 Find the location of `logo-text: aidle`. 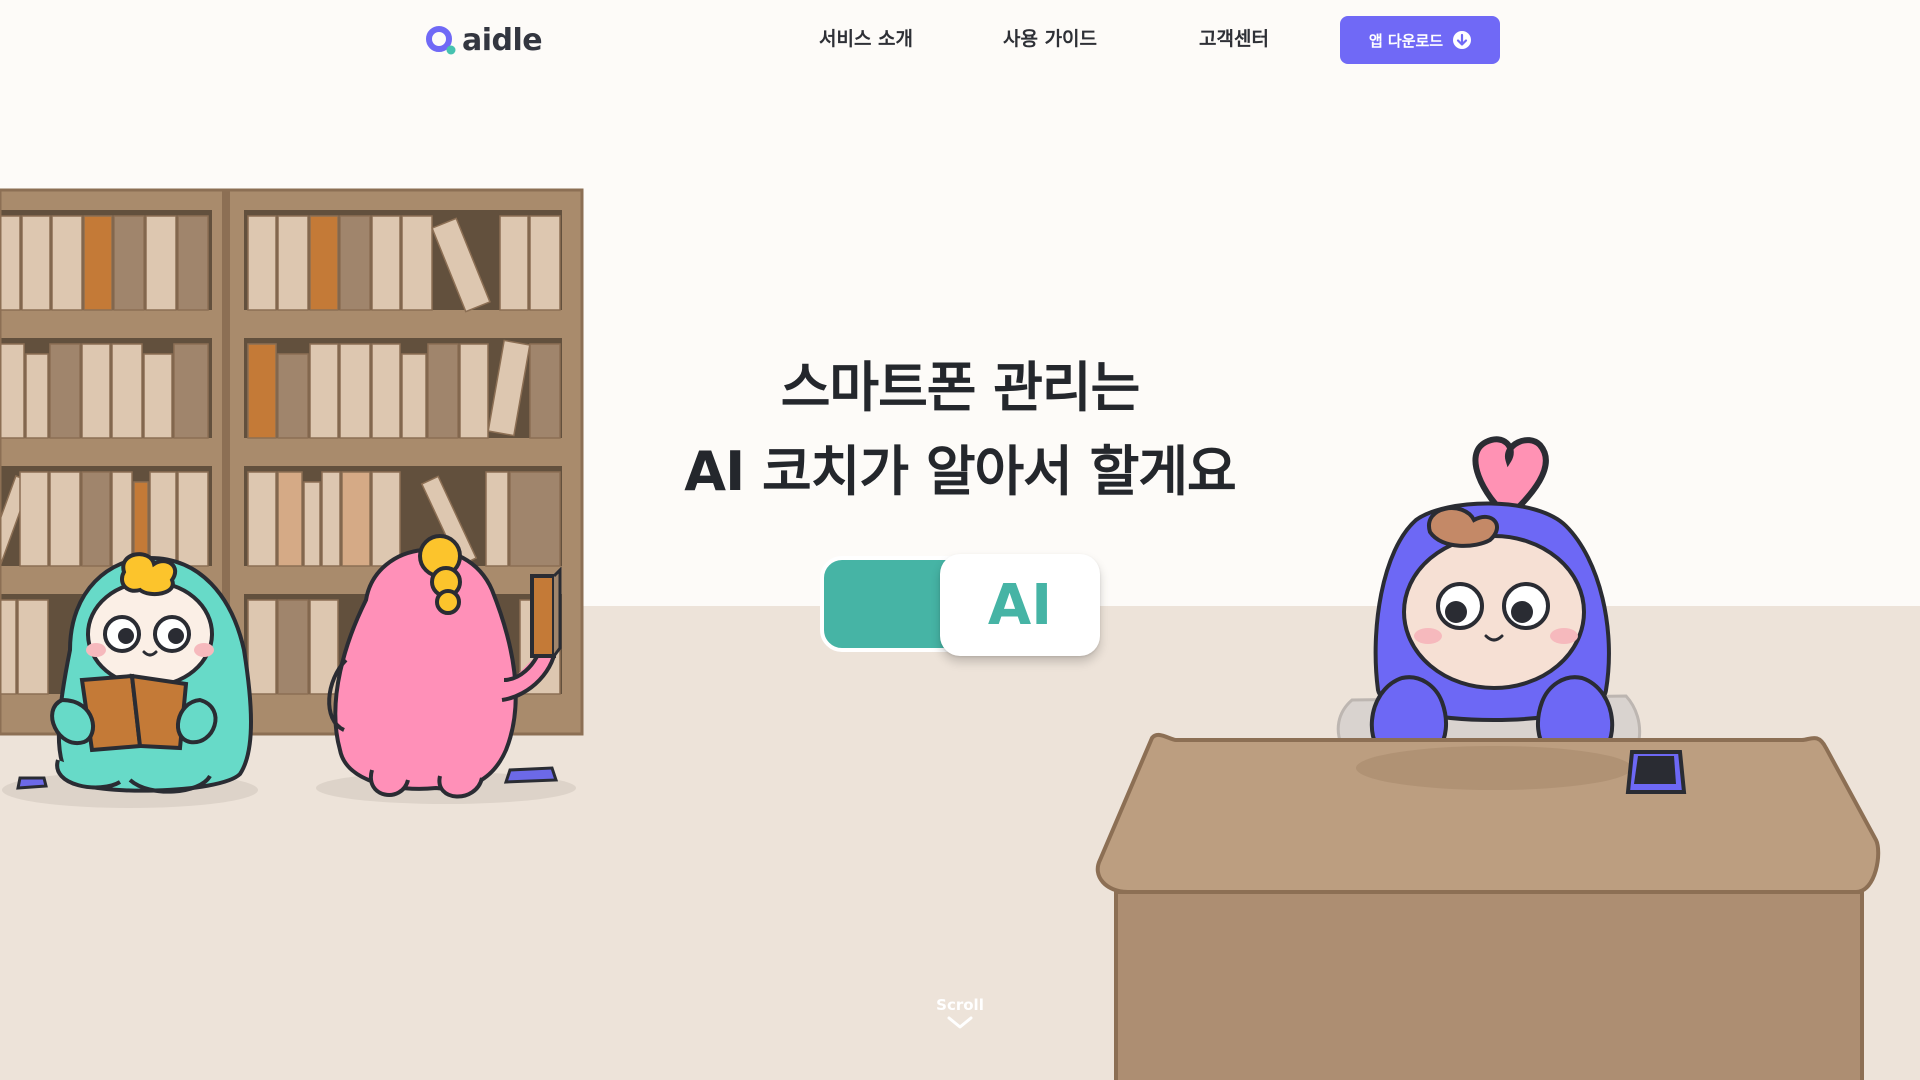

logo-text: aidle is located at coordinates (502, 40).